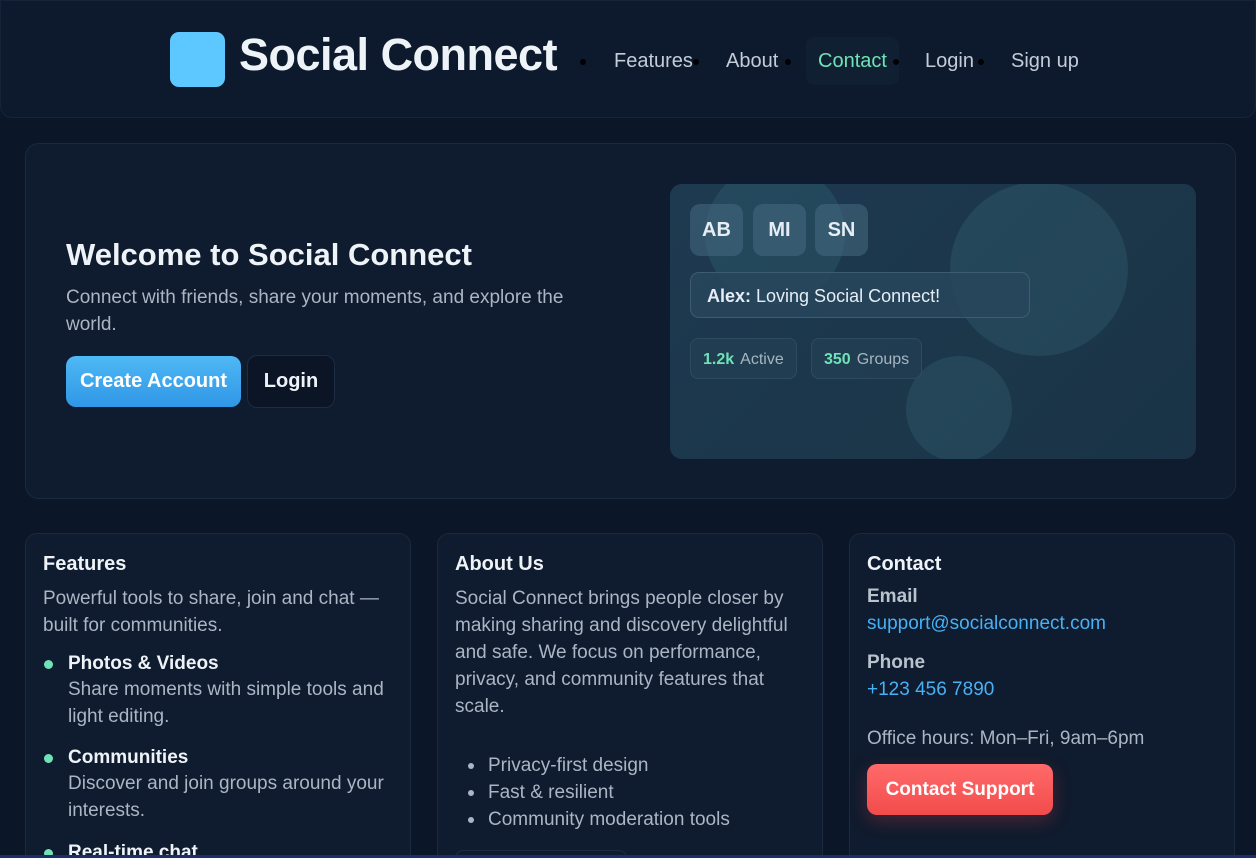 This screenshot has height=858, width=1256. What do you see at coordinates (892, 596) in the screenshot?
I see `email-label: Email` at bounding box center [892, 596].